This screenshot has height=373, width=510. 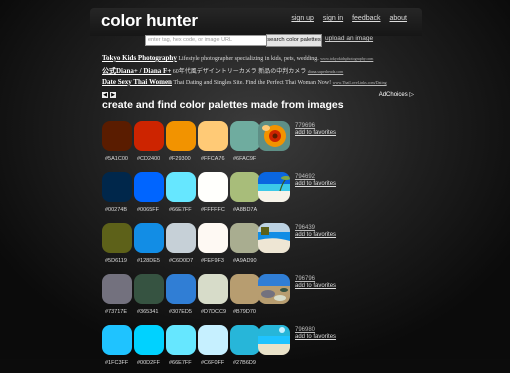 What do you see at coordinates (305, 279) in the screenshot?
I see `palette-id-link: 796796` at bounding box center [305, 279].